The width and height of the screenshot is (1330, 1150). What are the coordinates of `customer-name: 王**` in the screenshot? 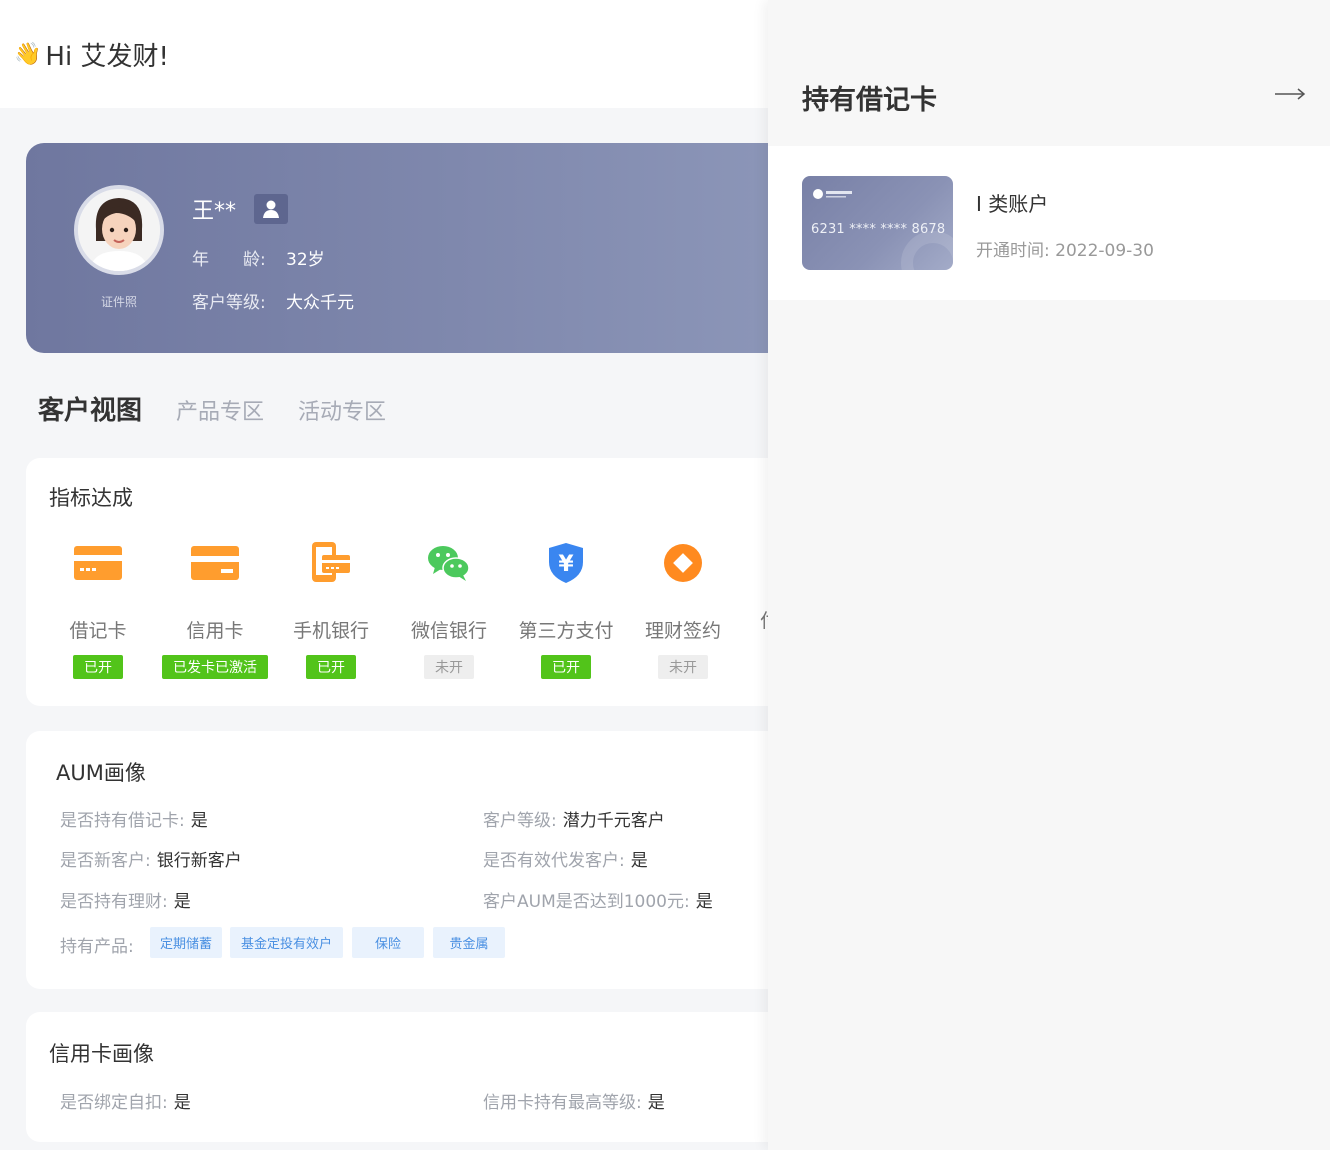 It's located at (240, 209).